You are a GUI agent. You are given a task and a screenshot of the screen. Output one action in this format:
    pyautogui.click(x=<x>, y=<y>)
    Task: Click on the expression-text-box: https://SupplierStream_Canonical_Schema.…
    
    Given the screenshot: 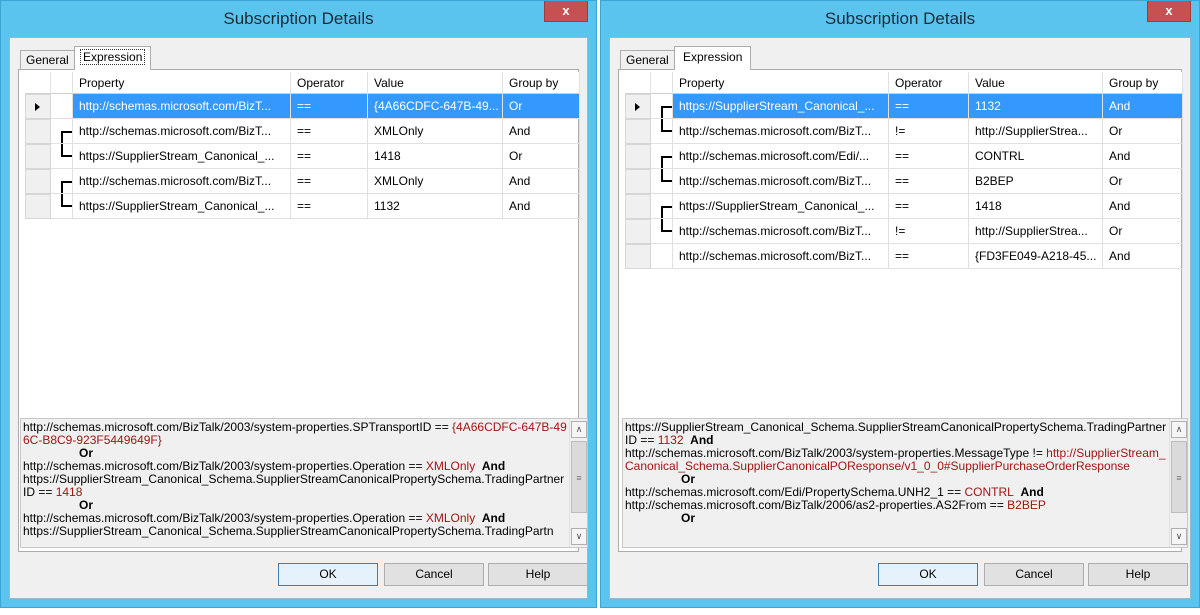 What is the action you would take?
    pyautogui.click(x=905, y=483)
    